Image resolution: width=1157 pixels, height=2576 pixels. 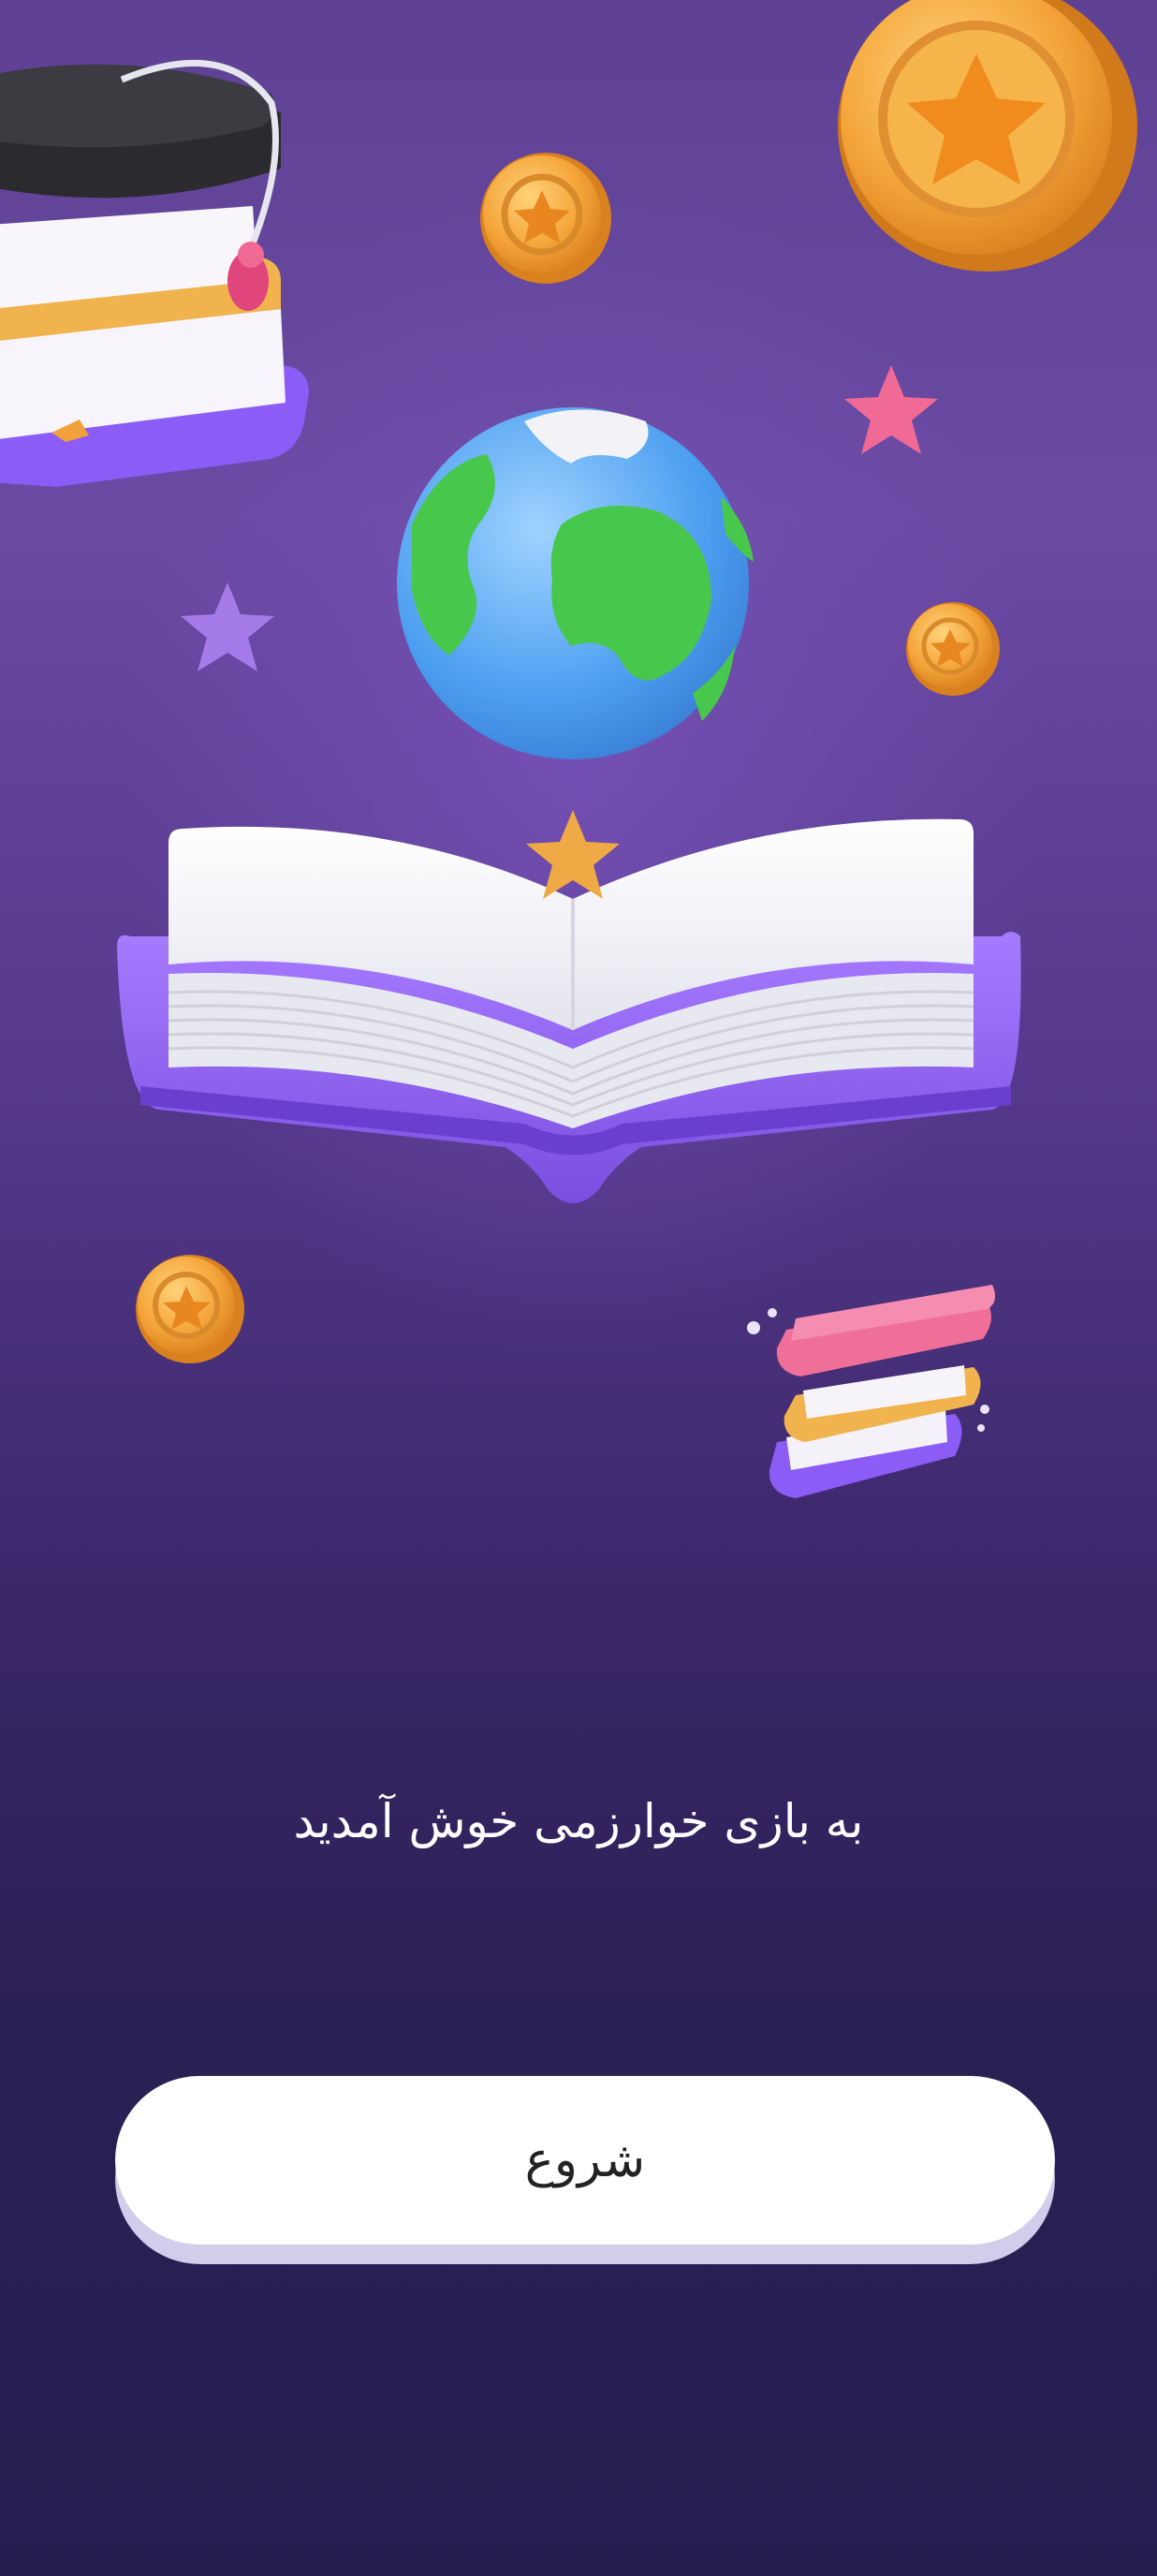 I want to click on welcome-text: به بازی خوارزمی خوش آمدید, so click(x=578, y=1821).